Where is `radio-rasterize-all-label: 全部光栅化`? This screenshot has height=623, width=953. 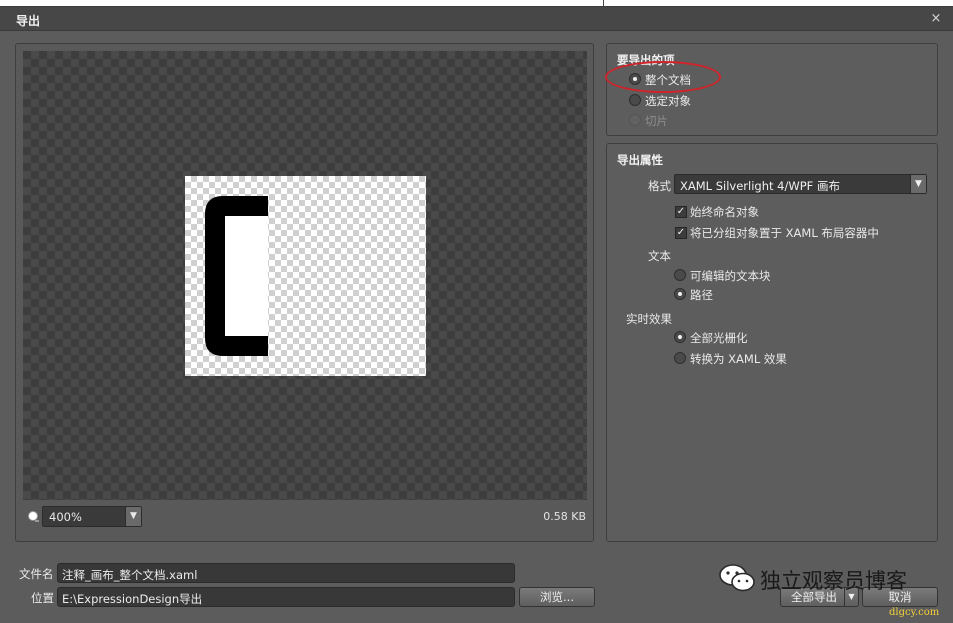
radio-rasterize-all-label: 全部光栅化 is located at coordinates (719, 338).